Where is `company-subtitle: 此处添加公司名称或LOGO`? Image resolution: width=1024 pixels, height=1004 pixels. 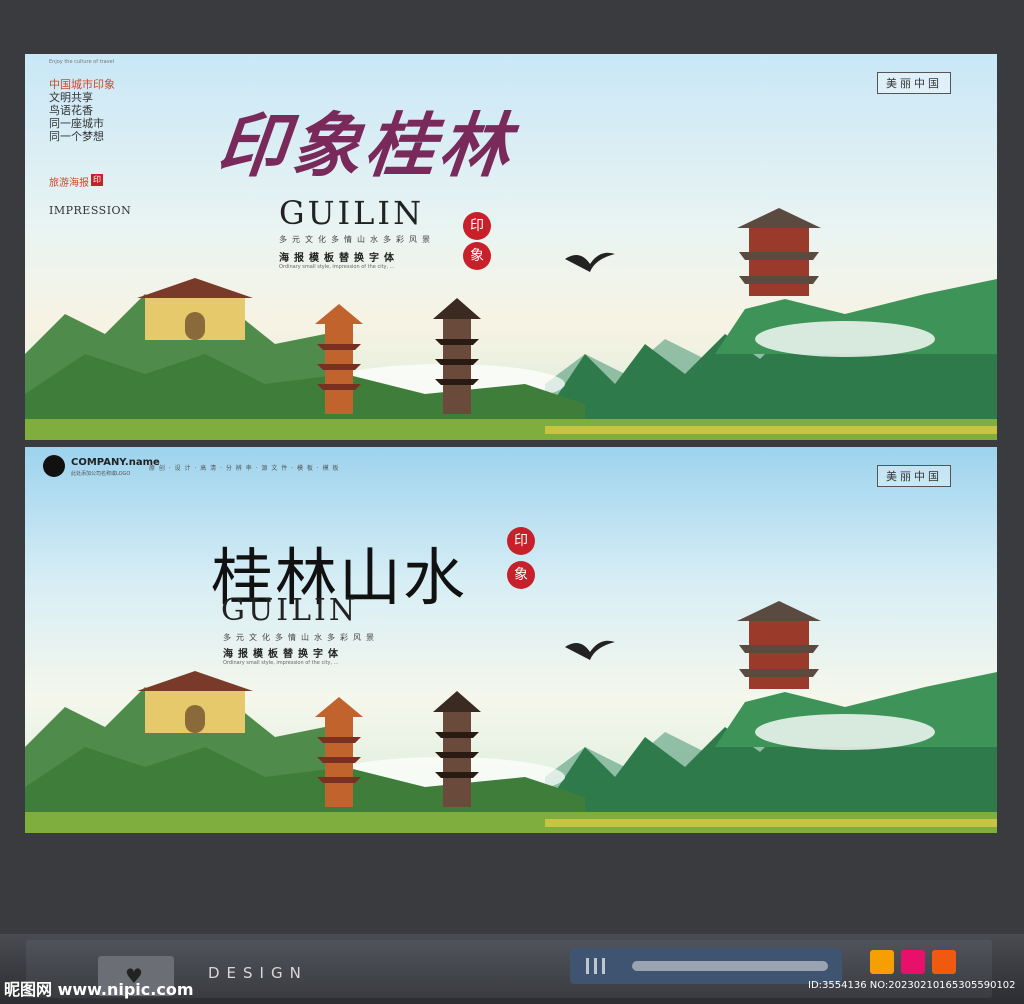
company-subtitle: 此处添加公司名称或LOGO is located at coordinates (101, 474).